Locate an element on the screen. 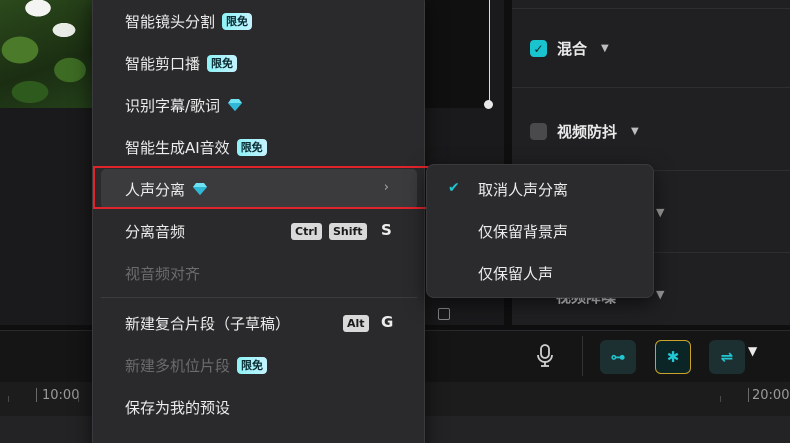  snap-icon: ✱ is located at coordinates (673, 357).